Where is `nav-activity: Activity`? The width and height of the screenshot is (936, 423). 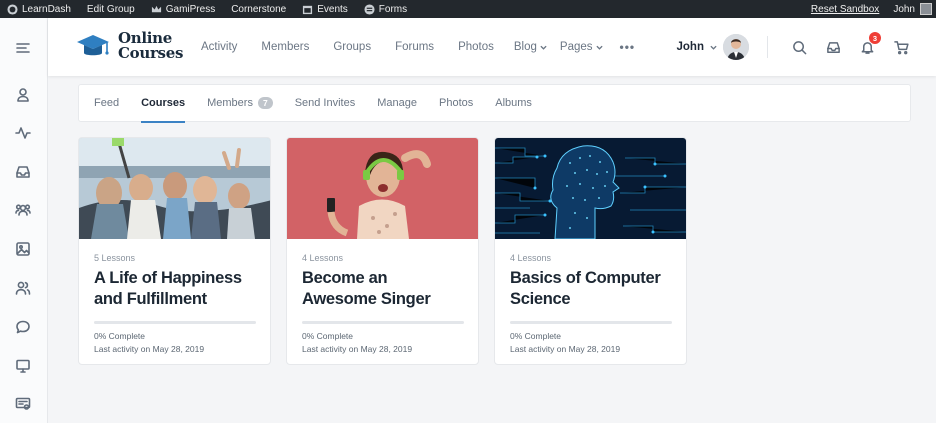
nav-activity: Activity is located at coordinates (219, 47).